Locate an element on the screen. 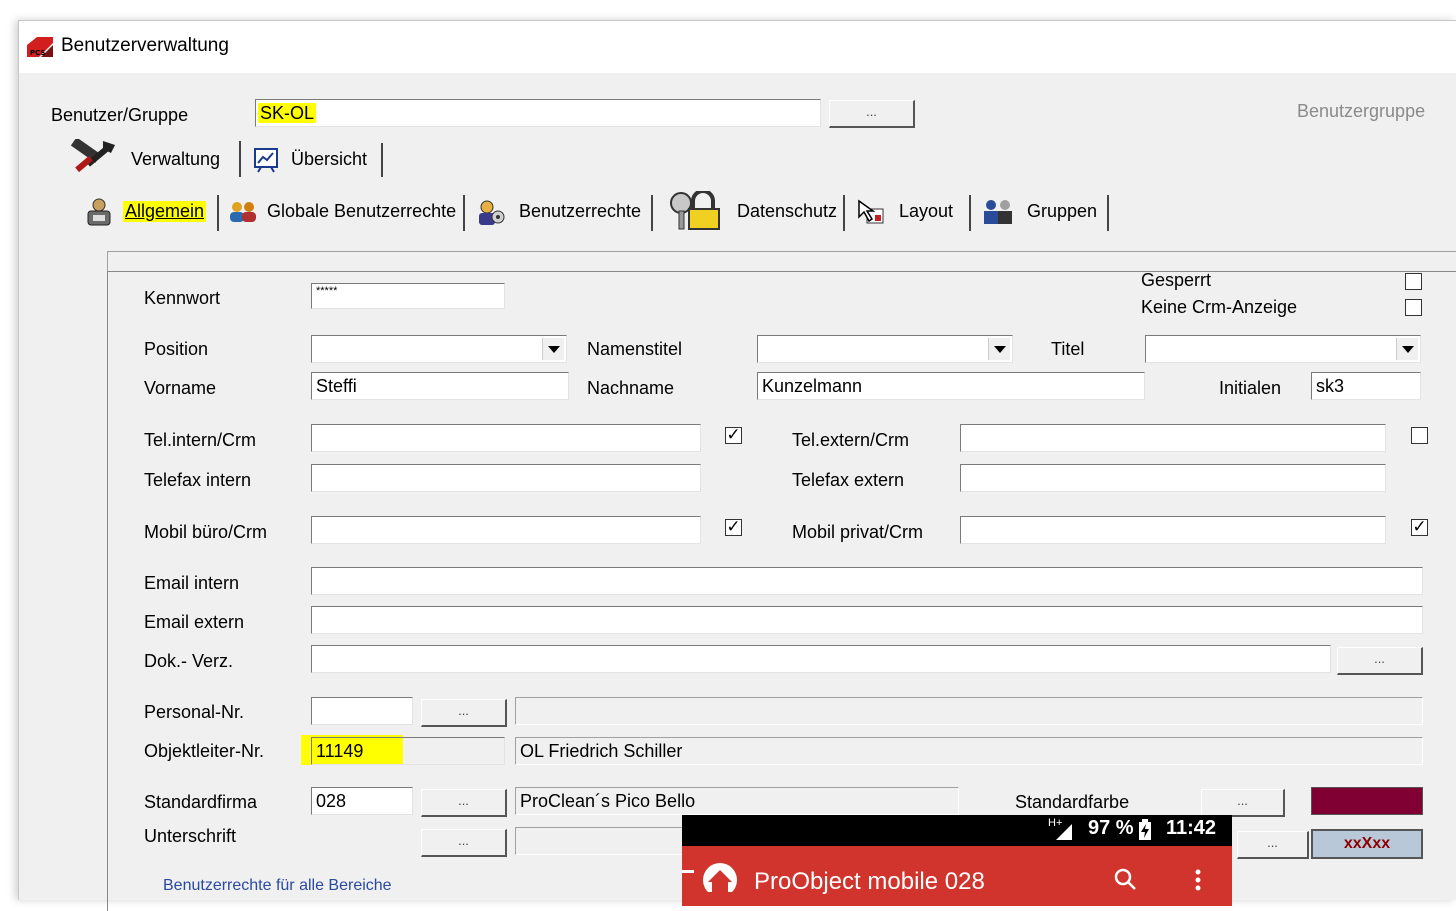 Image resolution: width=1456 pixels, height=911 pixels. keine-crm-label: Keine Crm-Anzeige is located at coordinates (1219, 307).